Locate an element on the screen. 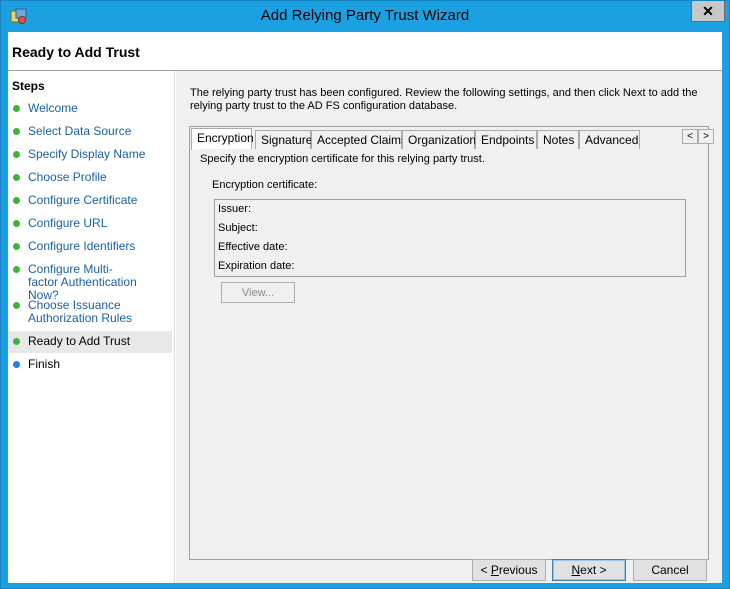 Image resolution: width=730 pixels, height=589 pixels. tab-encryption: Encryption is located at coordinates (222, 139).